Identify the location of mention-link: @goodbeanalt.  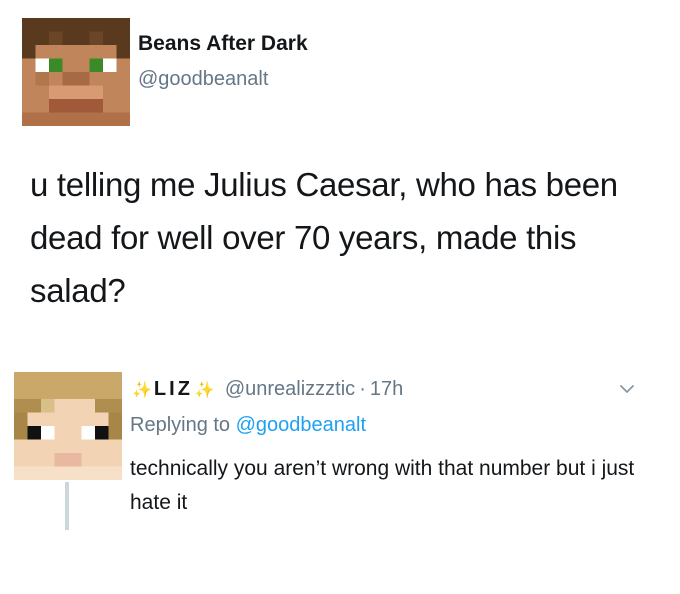
(301, 425).